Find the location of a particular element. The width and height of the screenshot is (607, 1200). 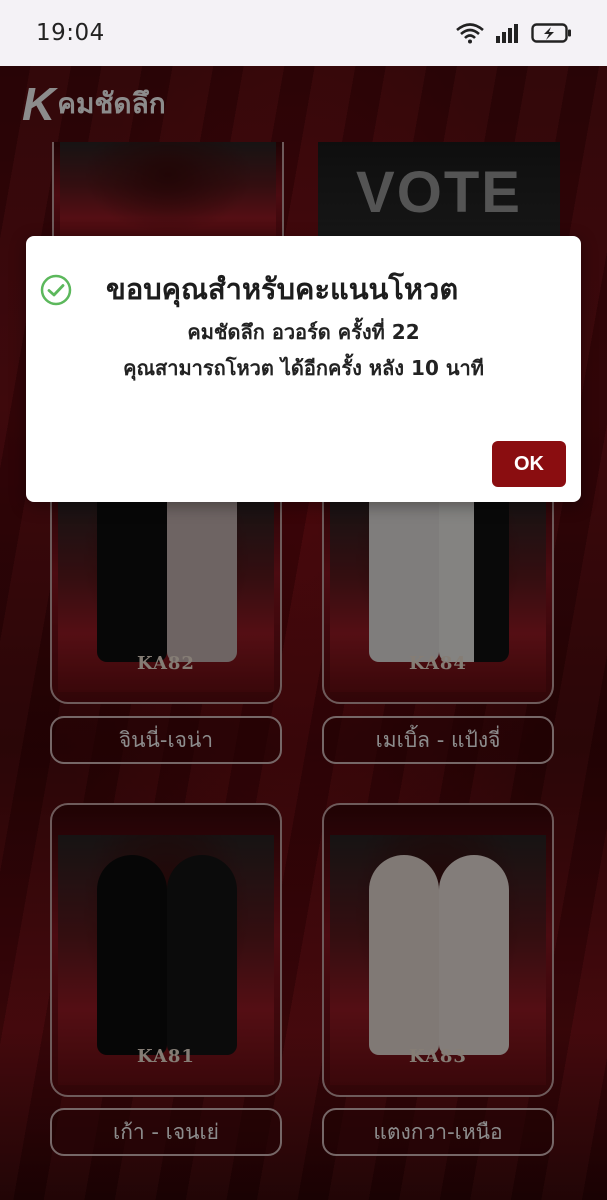

status-icons is located at coordinates (514, 33).